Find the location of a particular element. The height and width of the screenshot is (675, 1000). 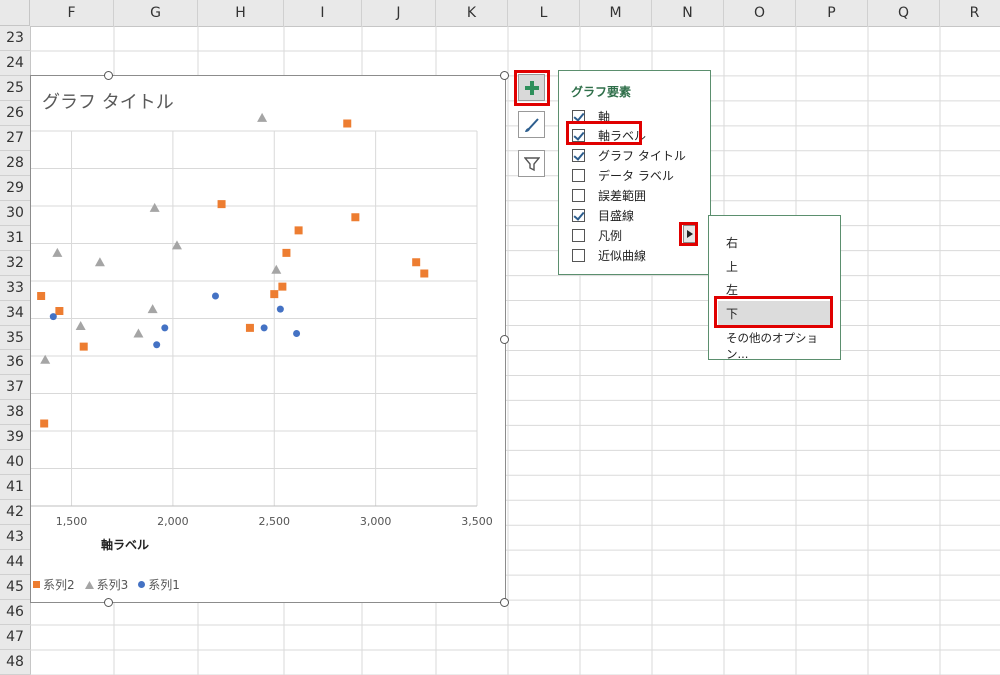

row-header-31: 31 is located at coordinates (15, 238).